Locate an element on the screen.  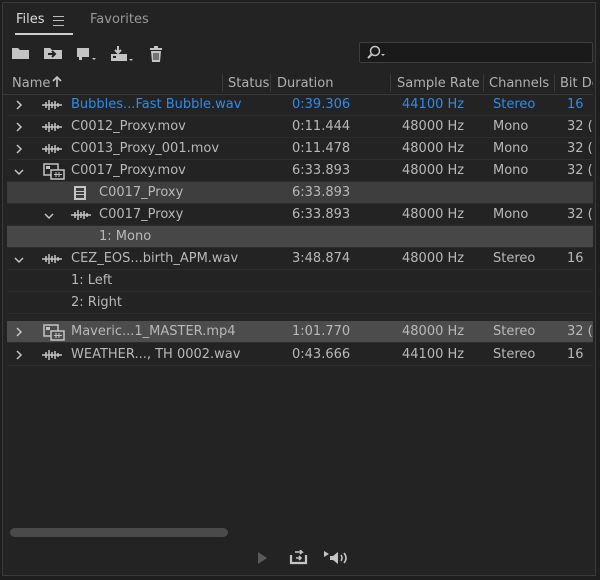
column-status: Status is located at coordinates (248, 83).